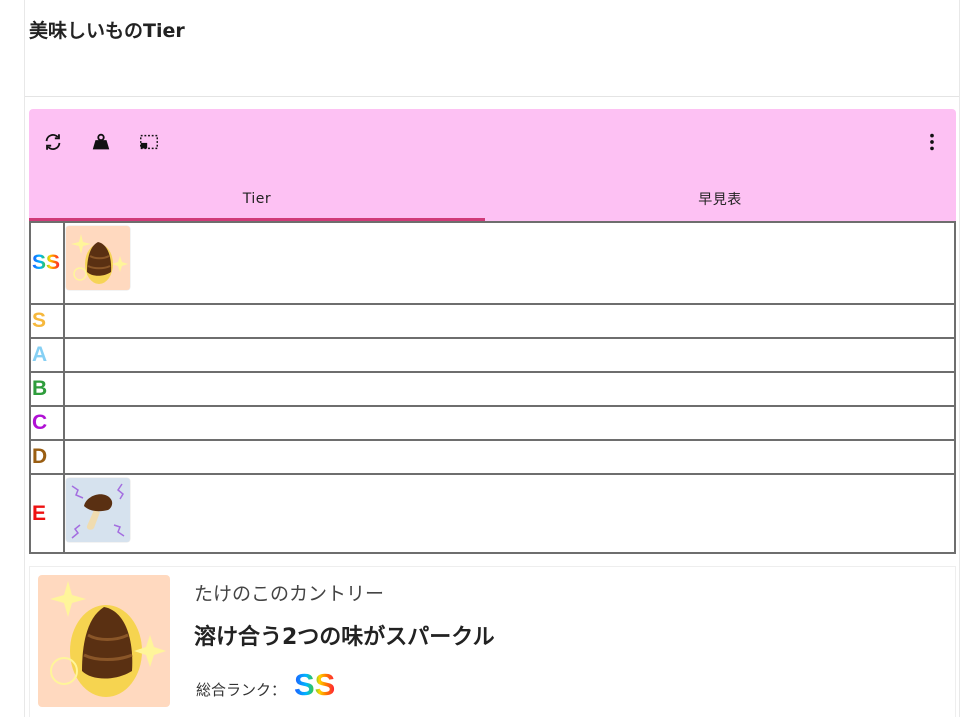 This screenshot has height=717, width=977. I want to click on tier-row-e: E, so click(492, 513).